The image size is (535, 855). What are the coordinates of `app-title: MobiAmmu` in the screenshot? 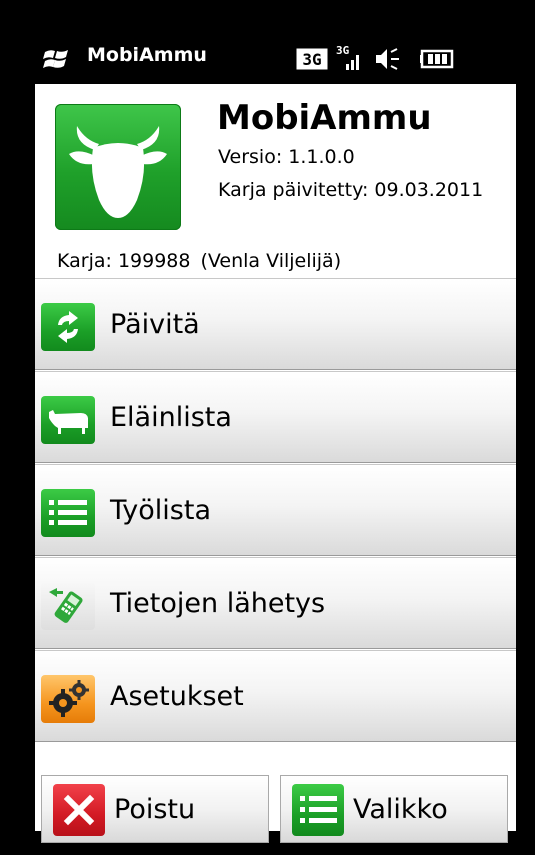 It's located at (324, 118).